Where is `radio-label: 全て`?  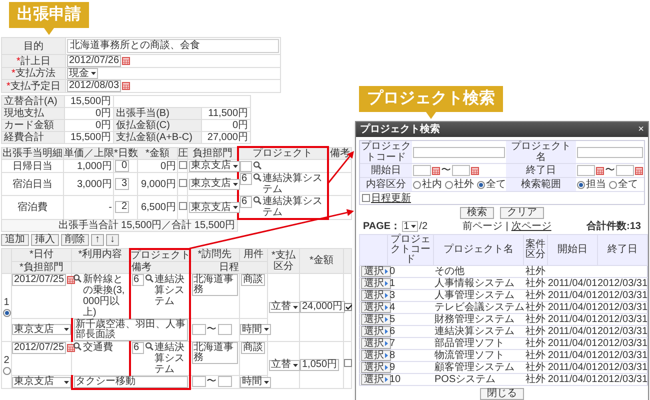
radio-label: 全て is located at coordinates (496, 184).